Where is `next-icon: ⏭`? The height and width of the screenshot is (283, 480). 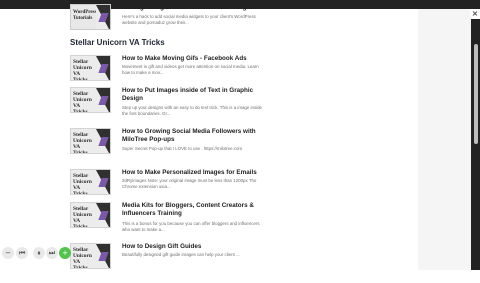
next-icon: ⏭ is located at coordinates (52, 253).